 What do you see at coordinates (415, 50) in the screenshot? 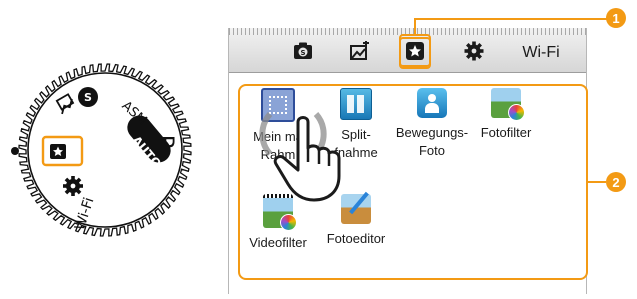
I see `callout-1-frame` at bounding box center [415, 50].